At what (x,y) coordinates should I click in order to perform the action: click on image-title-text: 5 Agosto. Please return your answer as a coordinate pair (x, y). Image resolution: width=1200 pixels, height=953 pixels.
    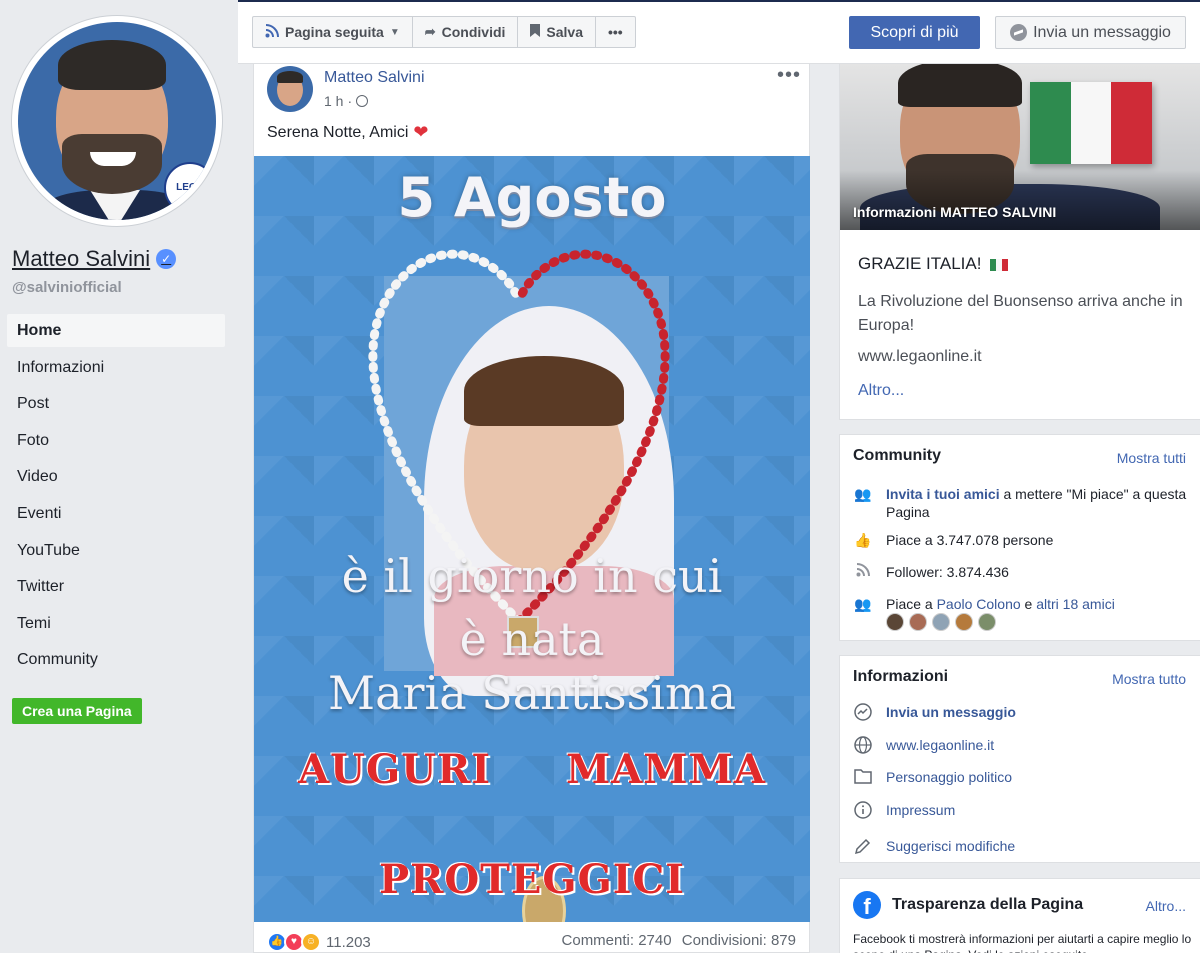
    Looking at the image, I should click on (532, 197).